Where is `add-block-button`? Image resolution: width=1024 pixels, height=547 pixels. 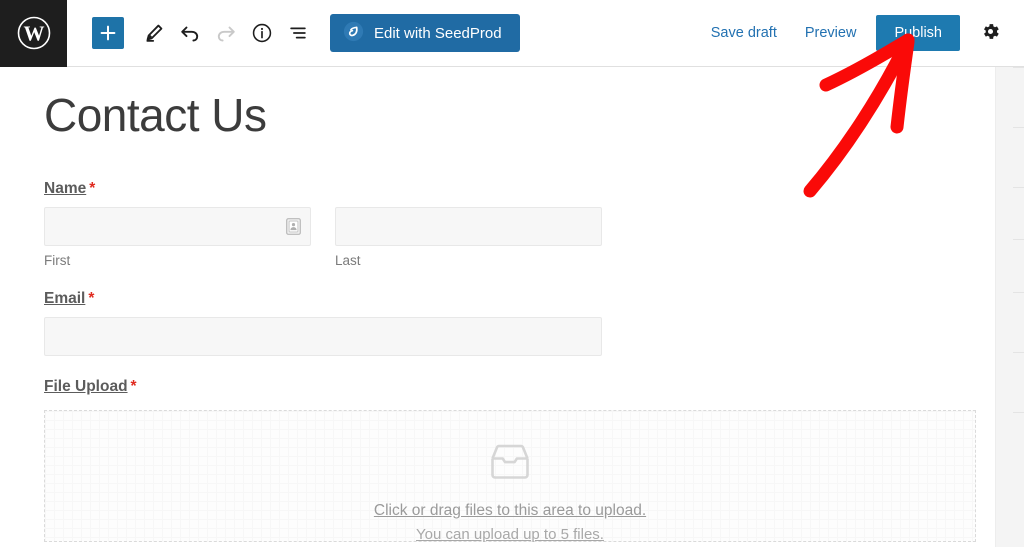
add-block-button is located at coordinates (108, 33).